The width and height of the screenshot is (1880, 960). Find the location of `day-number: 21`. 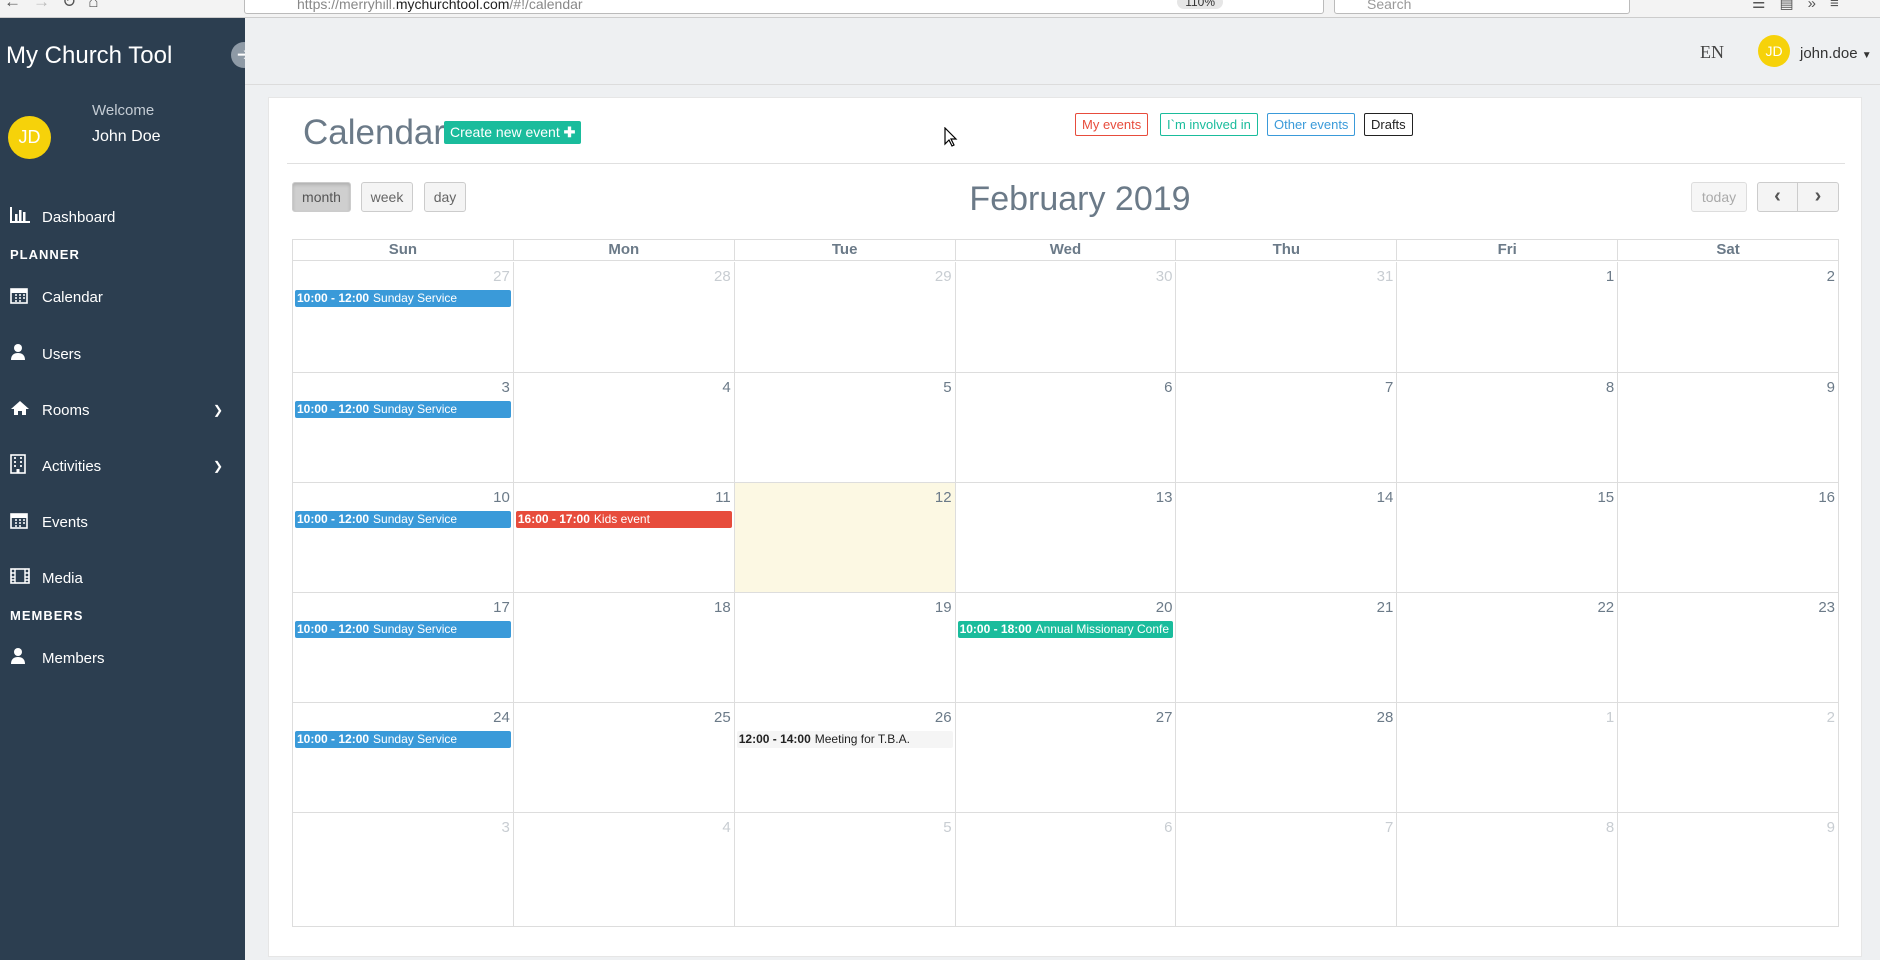

day-number: 21 is located at coordinates (1385, 607).